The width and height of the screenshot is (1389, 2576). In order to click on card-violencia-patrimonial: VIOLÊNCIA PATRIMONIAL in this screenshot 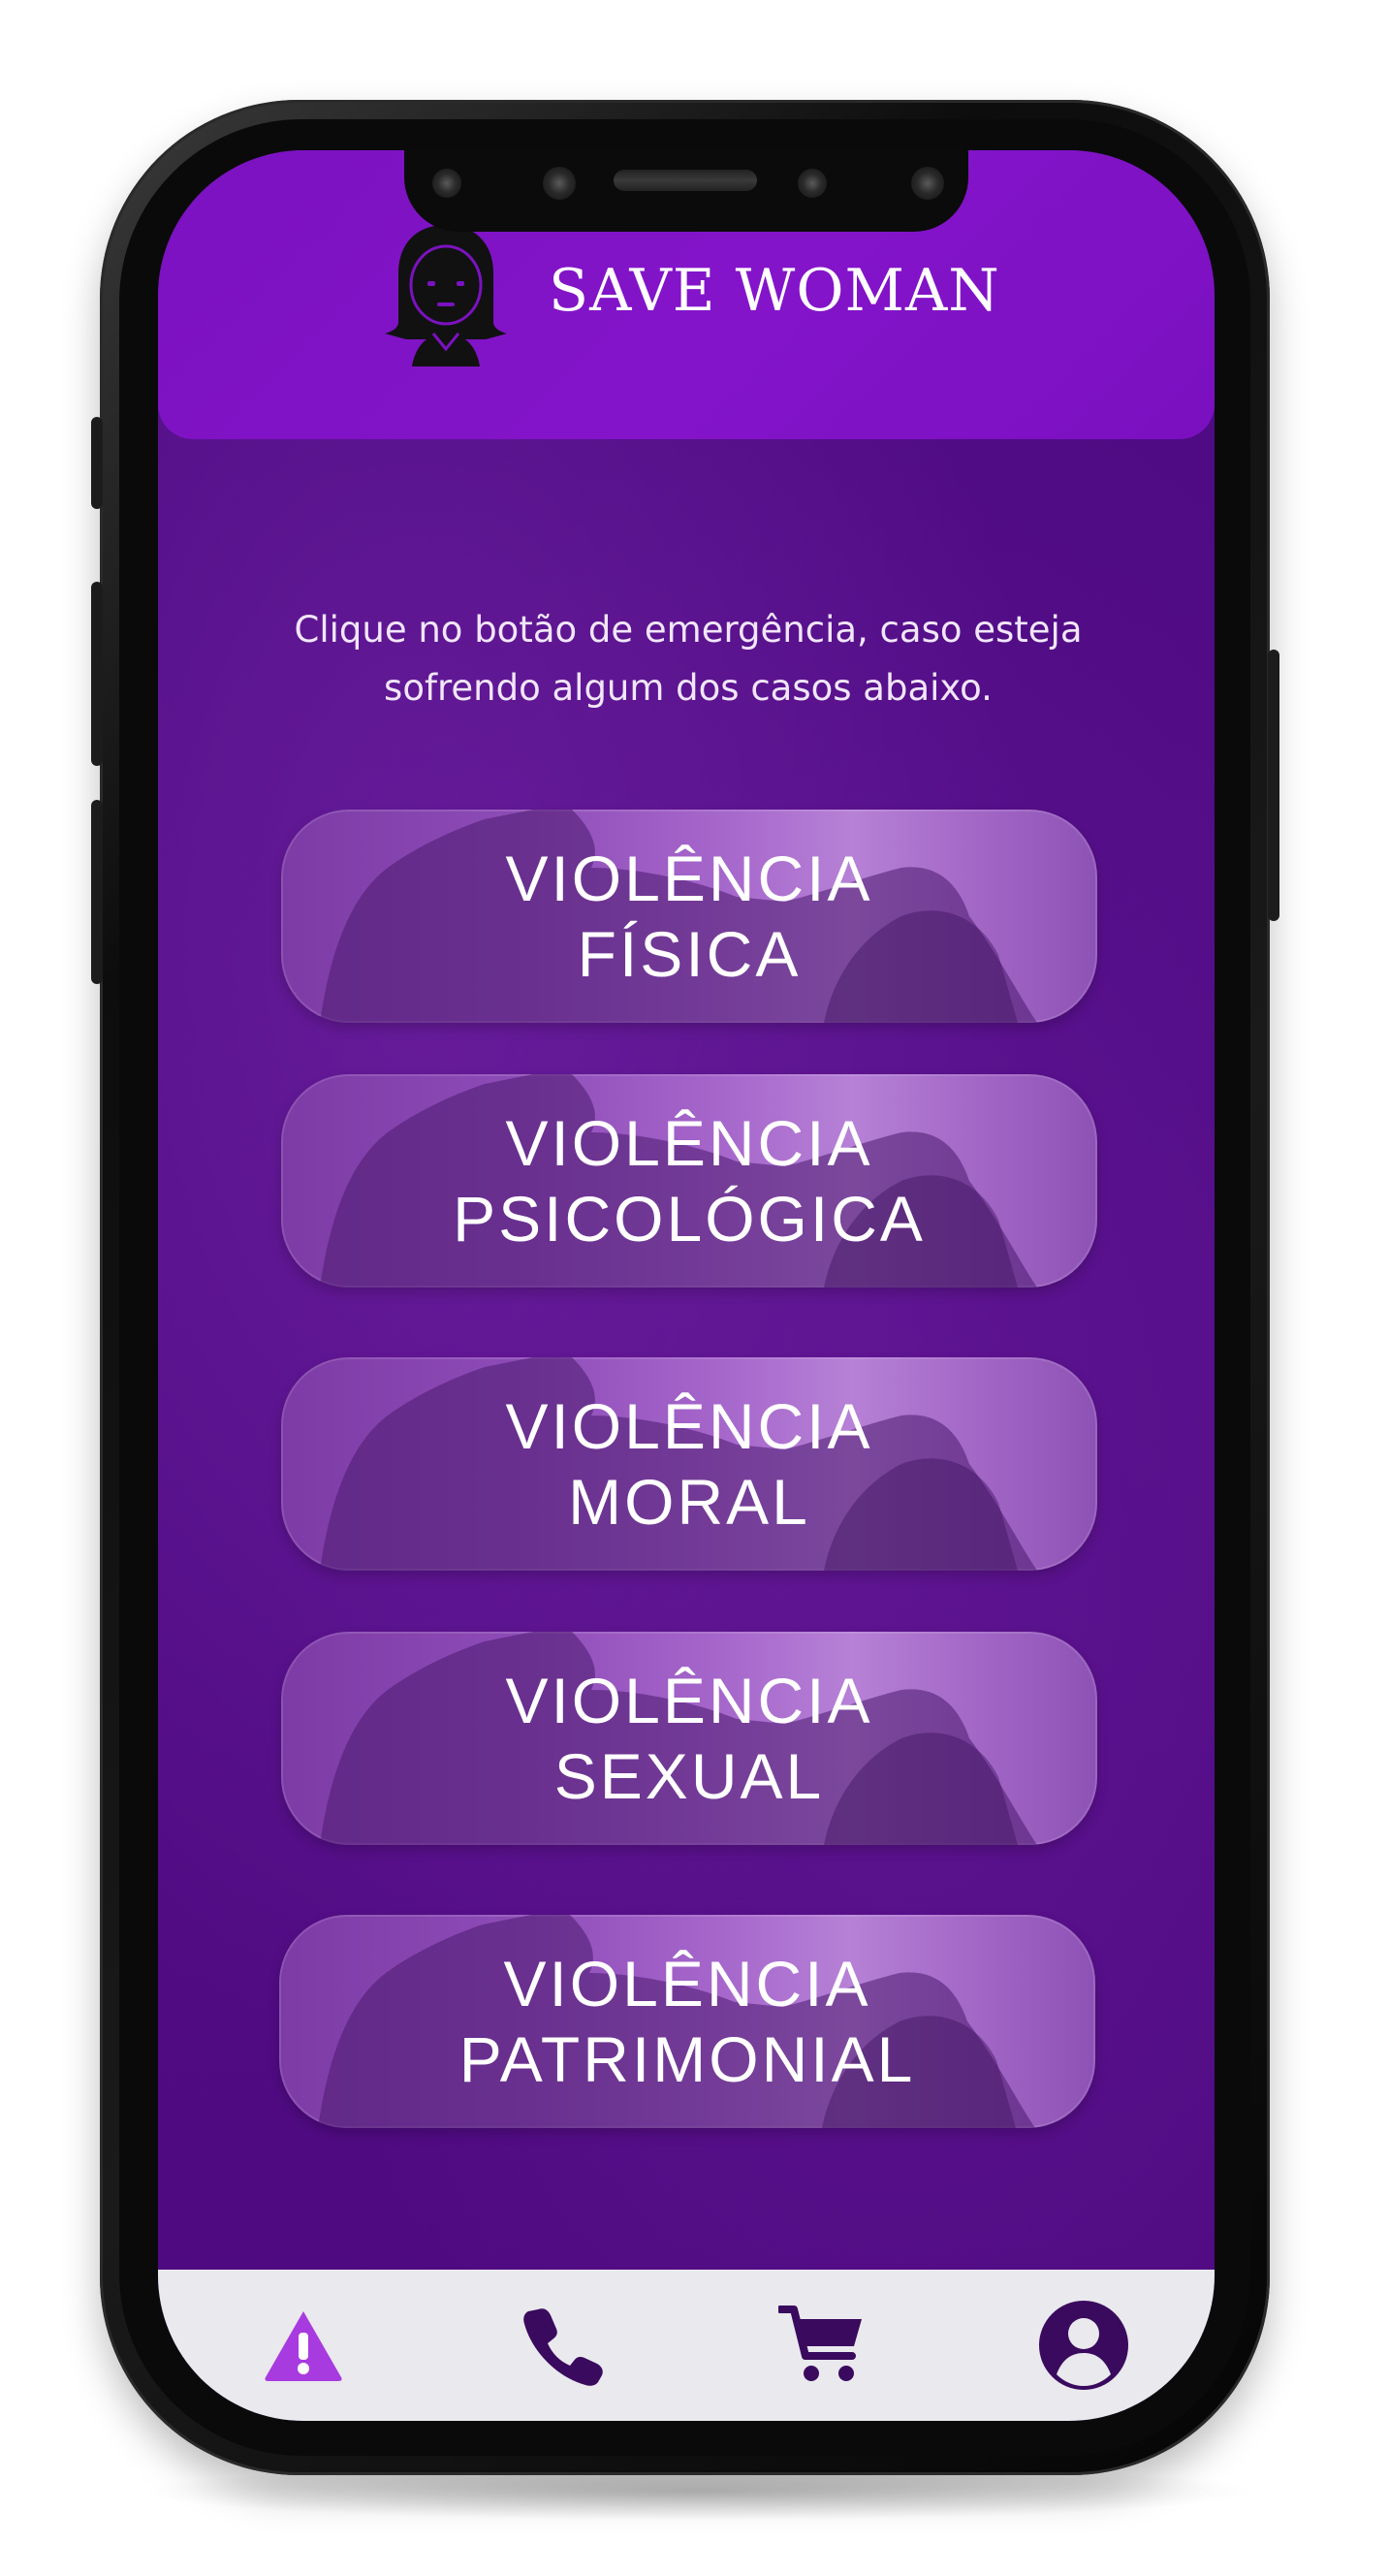, I will do `click(687, 2022)`.